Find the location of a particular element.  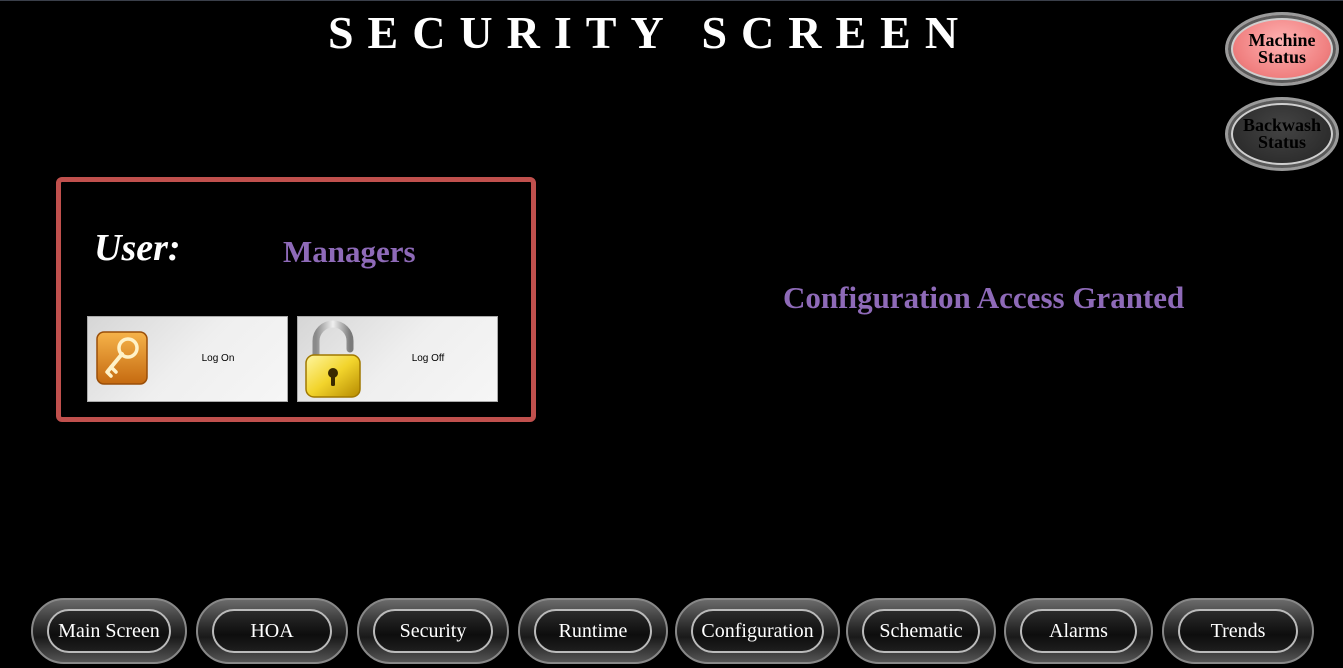

nav-alarms-button: Alarms is located at coordinates (1078, 631).